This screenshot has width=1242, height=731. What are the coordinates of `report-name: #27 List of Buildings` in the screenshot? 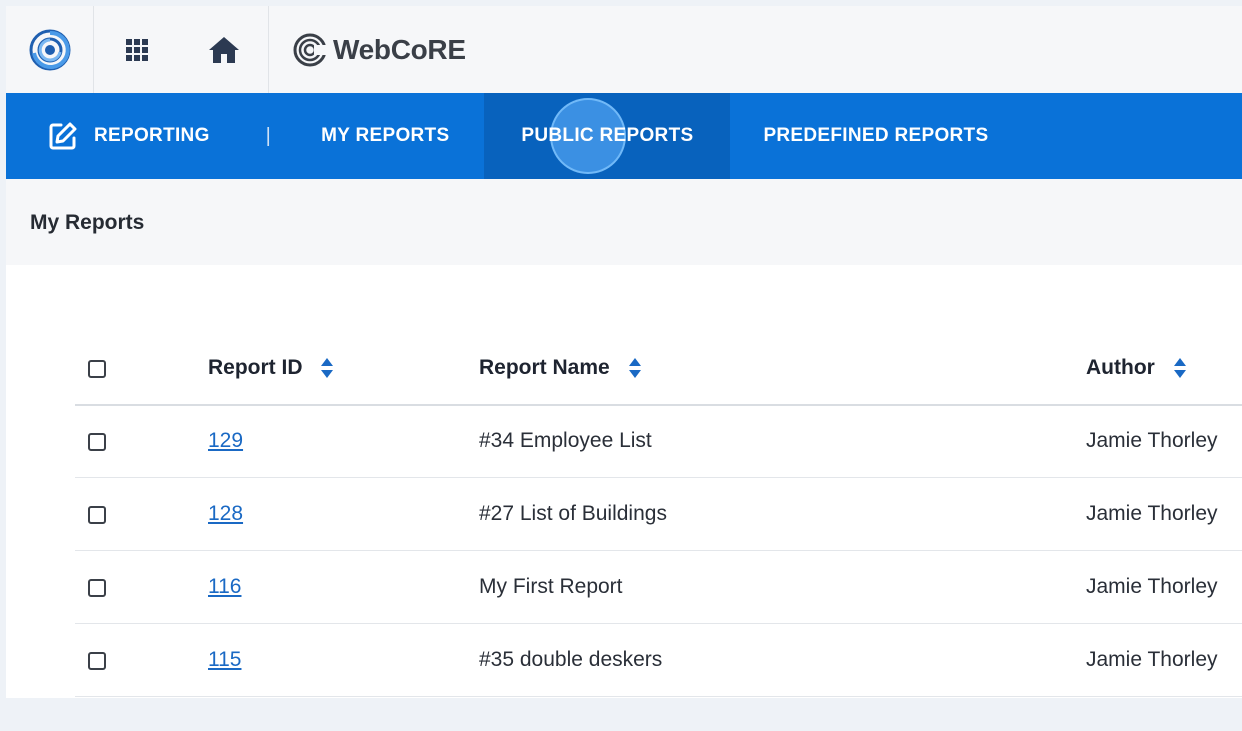 It's located at (573, 513).